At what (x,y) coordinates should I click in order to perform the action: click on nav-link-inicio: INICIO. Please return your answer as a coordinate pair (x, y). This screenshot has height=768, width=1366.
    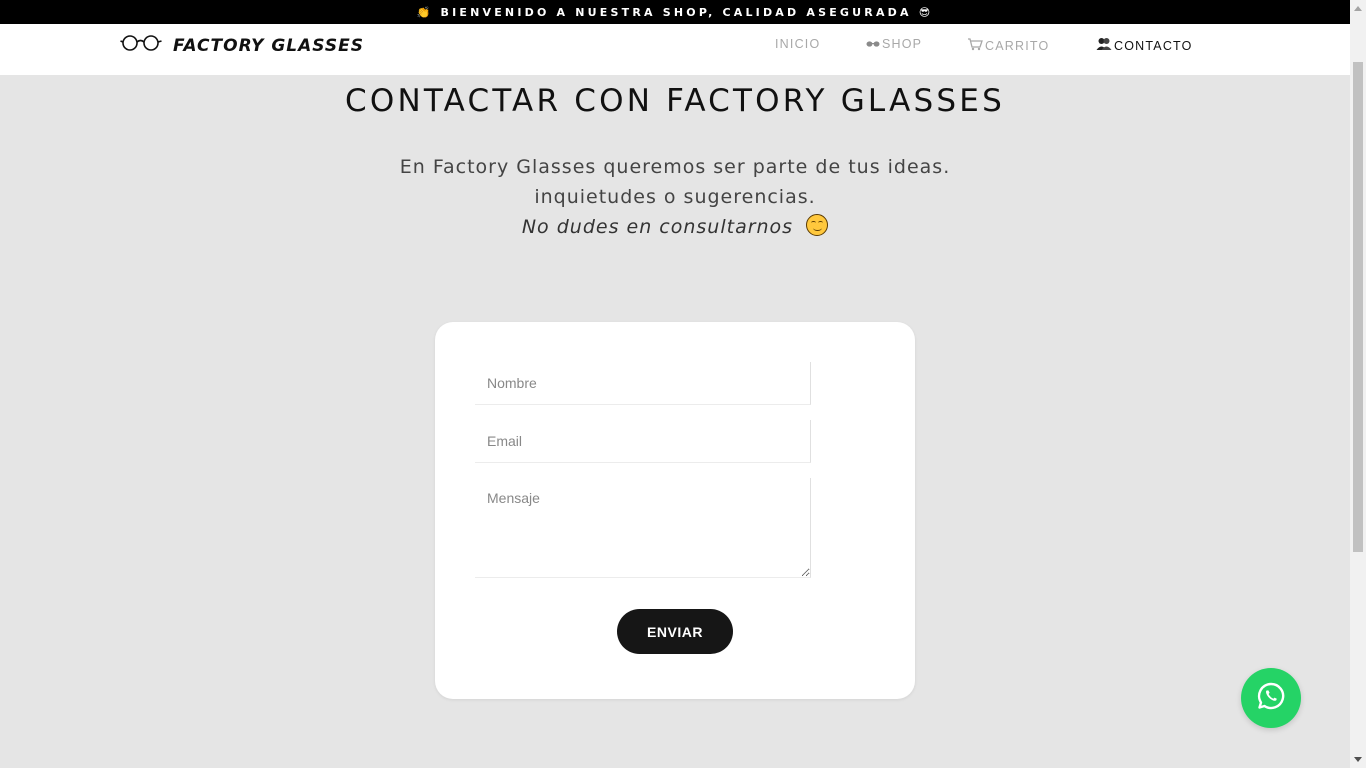
    Looking at the image, I should click on (797, 44).